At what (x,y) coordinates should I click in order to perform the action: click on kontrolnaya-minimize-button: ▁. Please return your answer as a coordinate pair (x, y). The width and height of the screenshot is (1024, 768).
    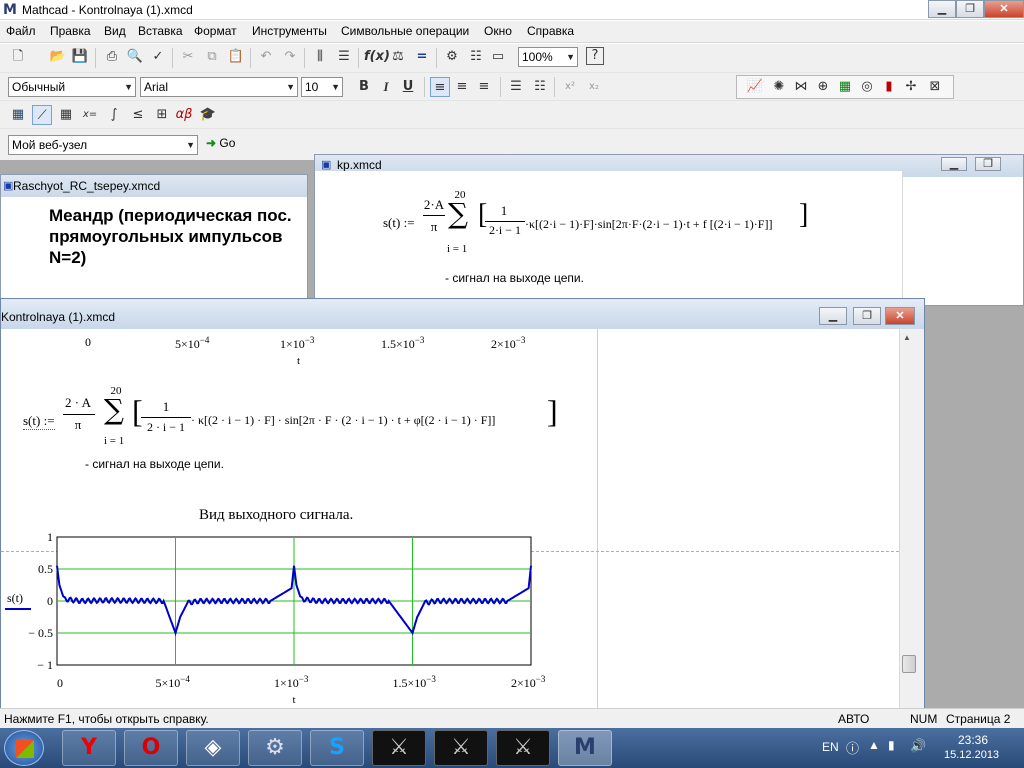
    Looking at the image, I should click on (833, 316).